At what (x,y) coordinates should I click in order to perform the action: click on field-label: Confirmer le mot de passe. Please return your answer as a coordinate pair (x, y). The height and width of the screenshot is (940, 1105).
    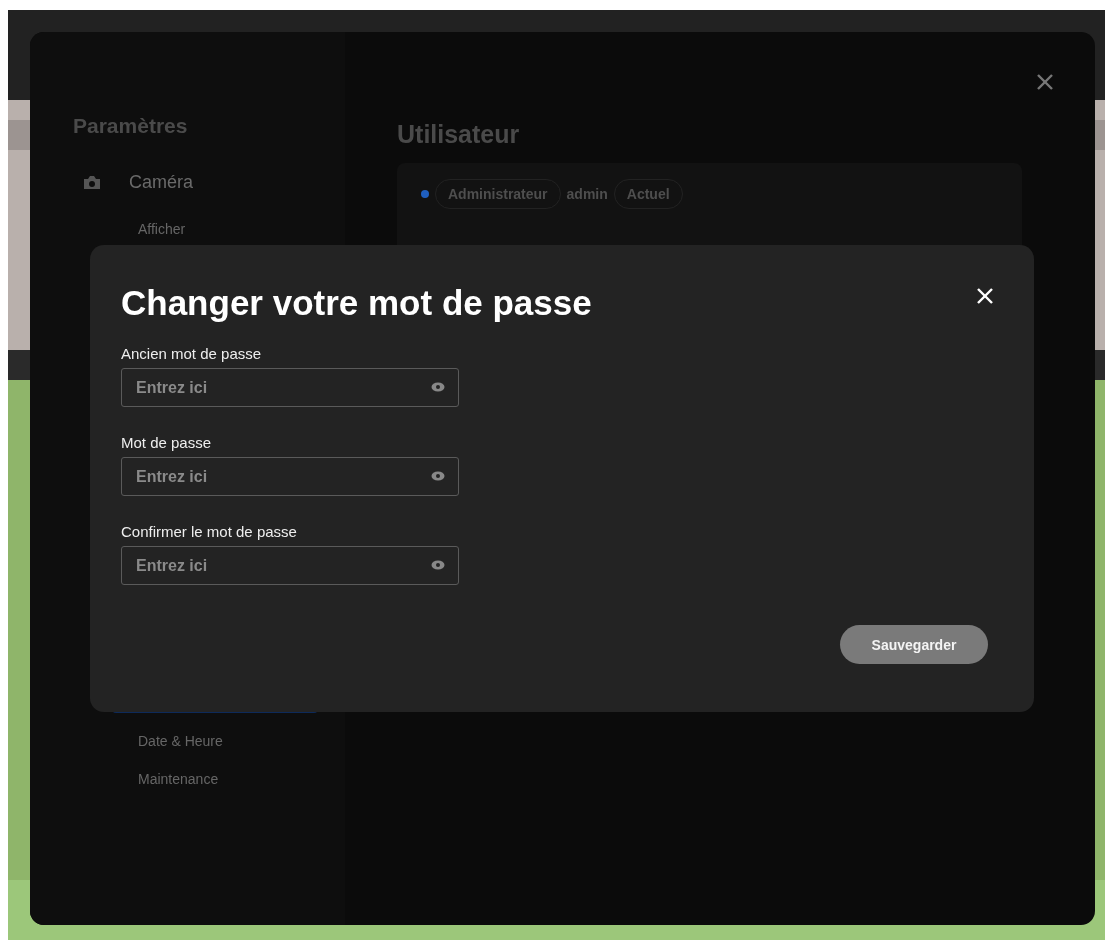
    Looking at the image, I should click on (209, 531).